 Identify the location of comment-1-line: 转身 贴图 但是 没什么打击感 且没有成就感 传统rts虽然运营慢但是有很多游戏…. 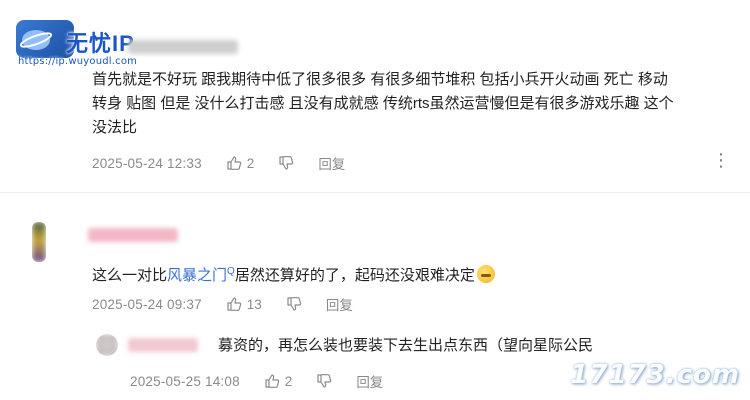
(383, 103).